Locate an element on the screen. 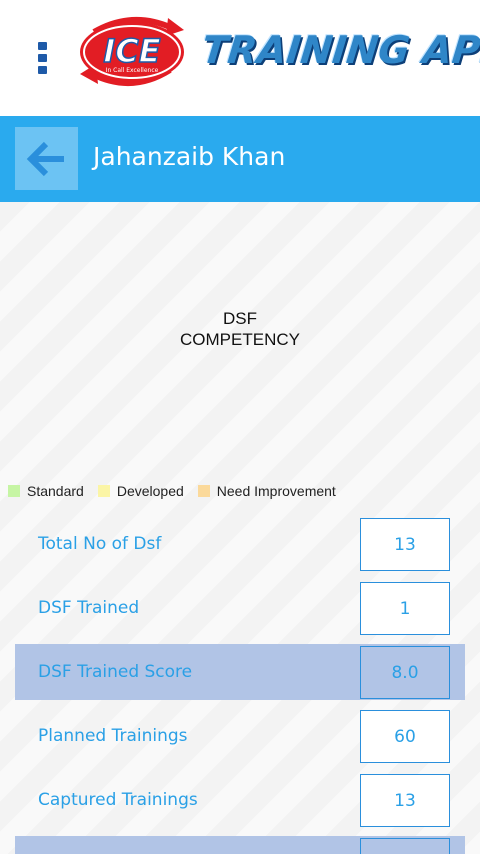 This screenshot has height=854, width=480. legend-label: Standard is located at coordinates (55, 491).